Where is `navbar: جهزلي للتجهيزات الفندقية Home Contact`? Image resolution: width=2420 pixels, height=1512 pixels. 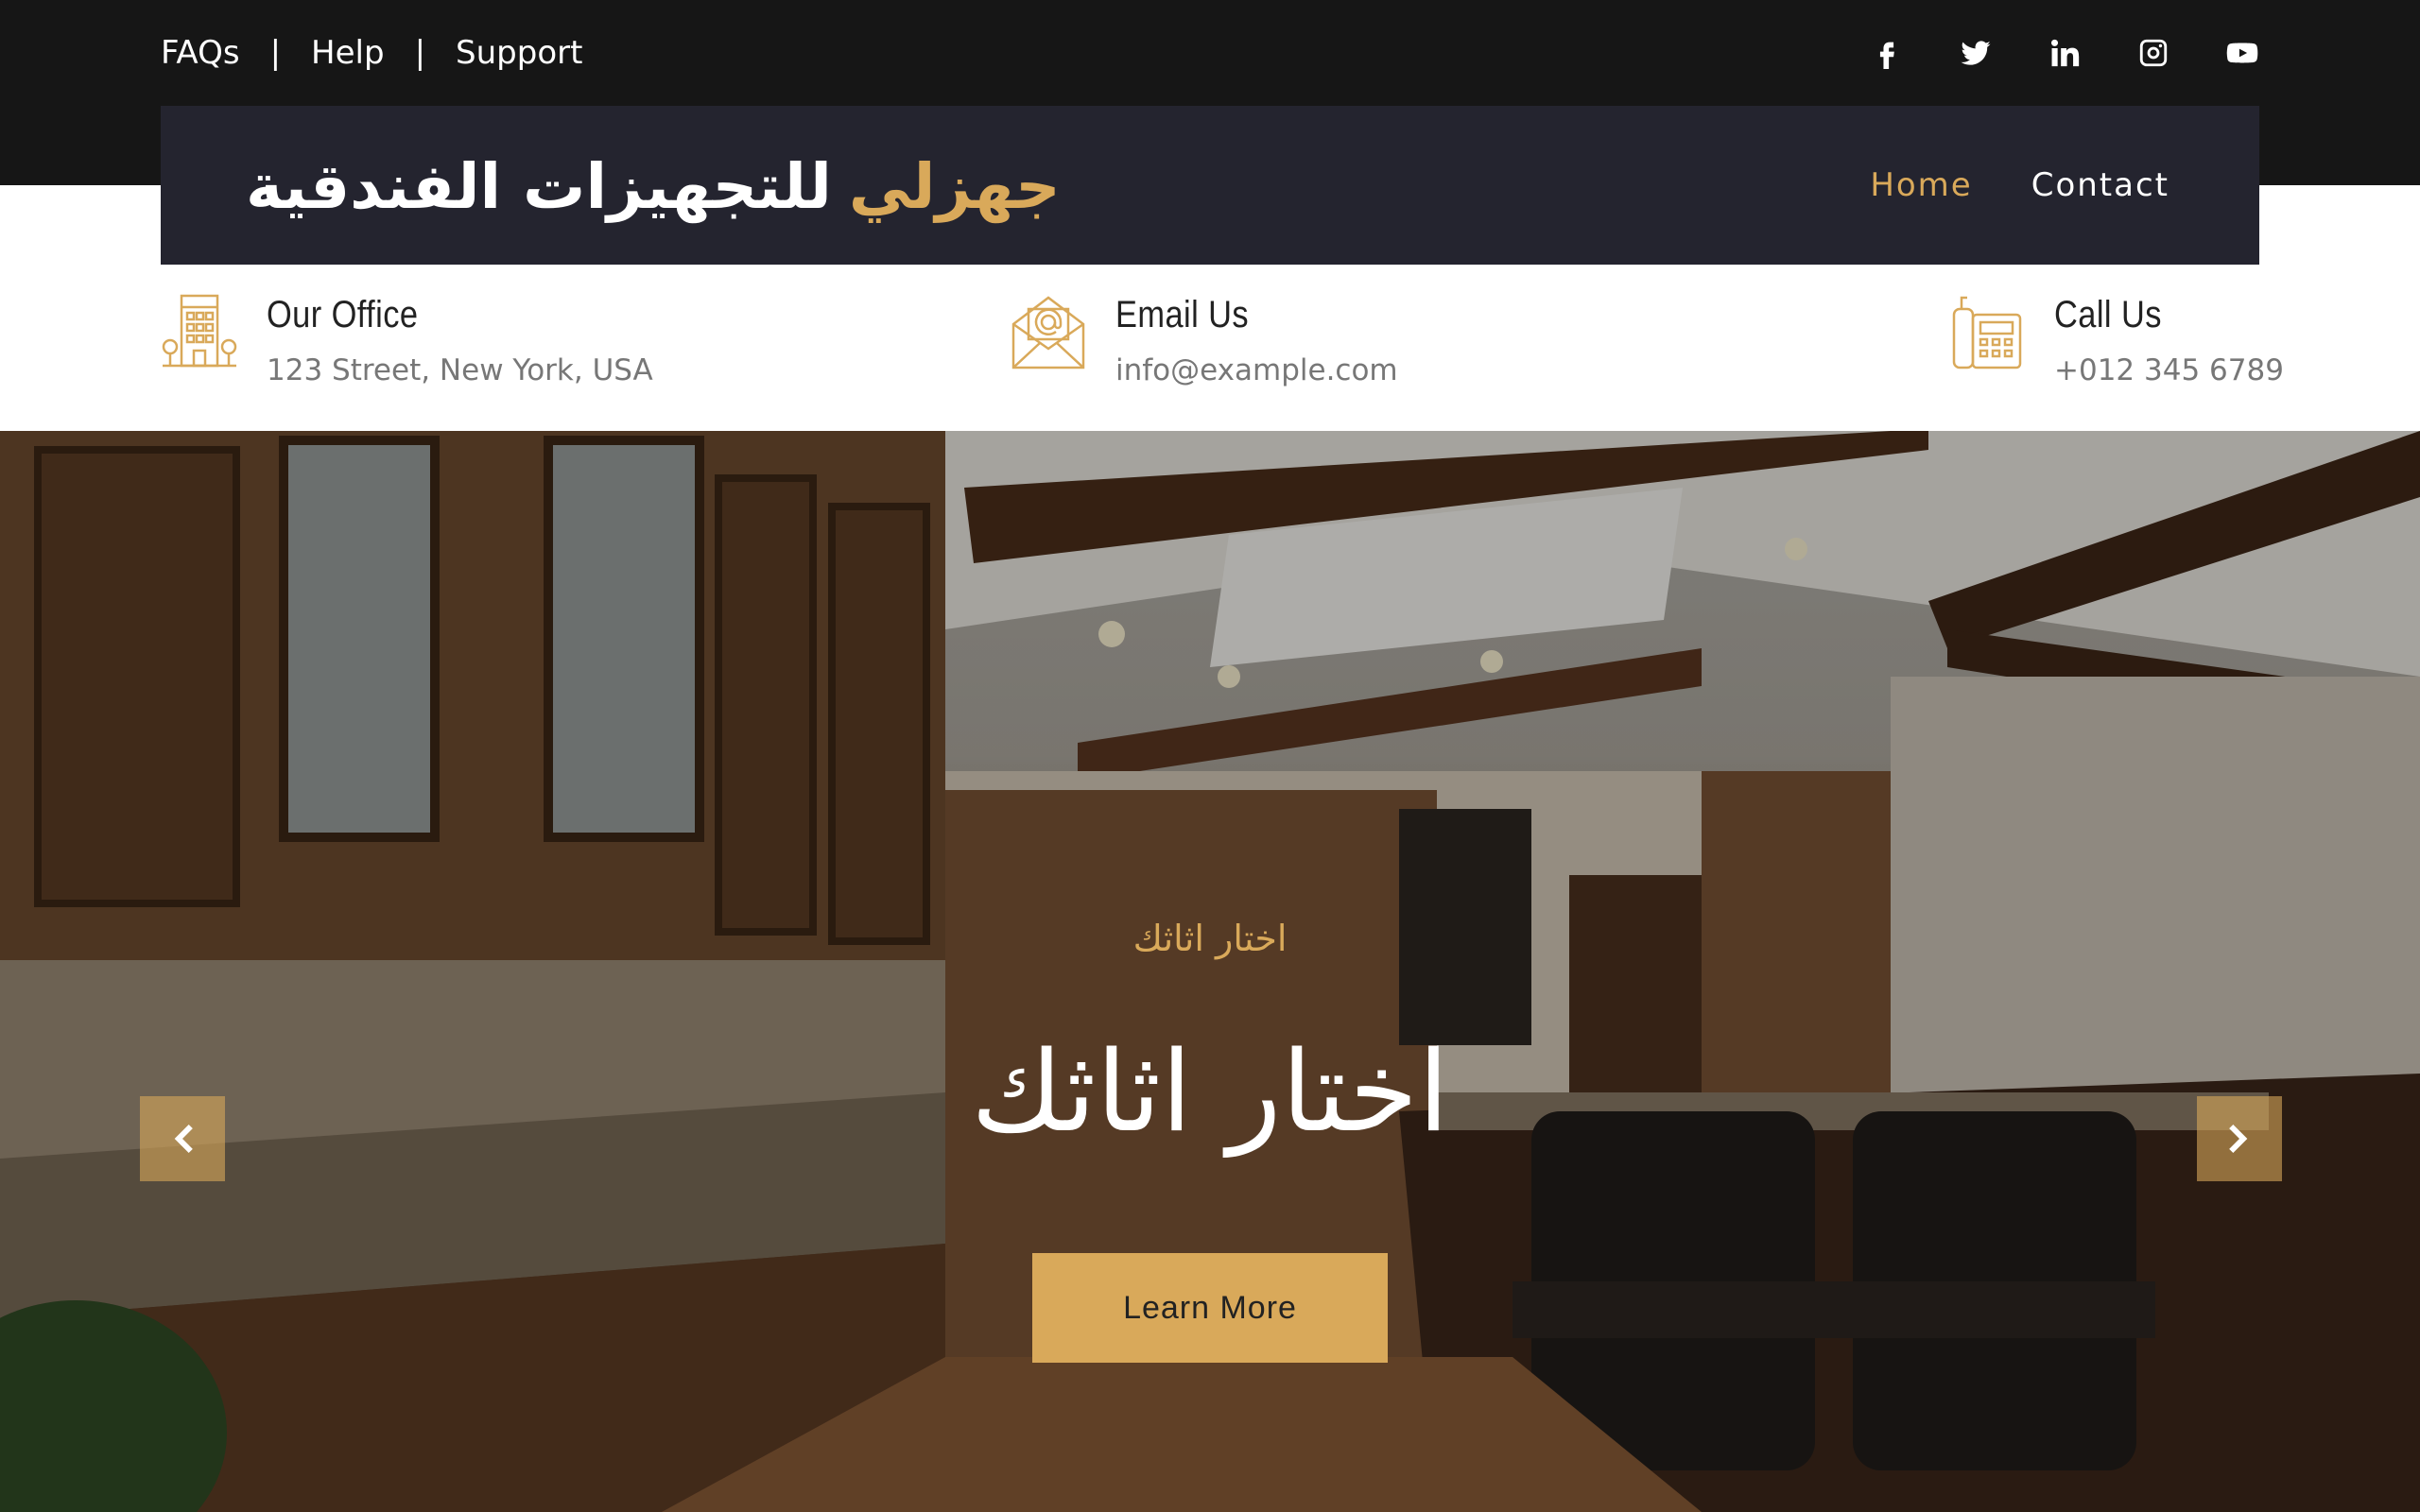
navbar: جهزلي للتجهيزات الفندقية Home Contact is located at coordinates (1210, 185).